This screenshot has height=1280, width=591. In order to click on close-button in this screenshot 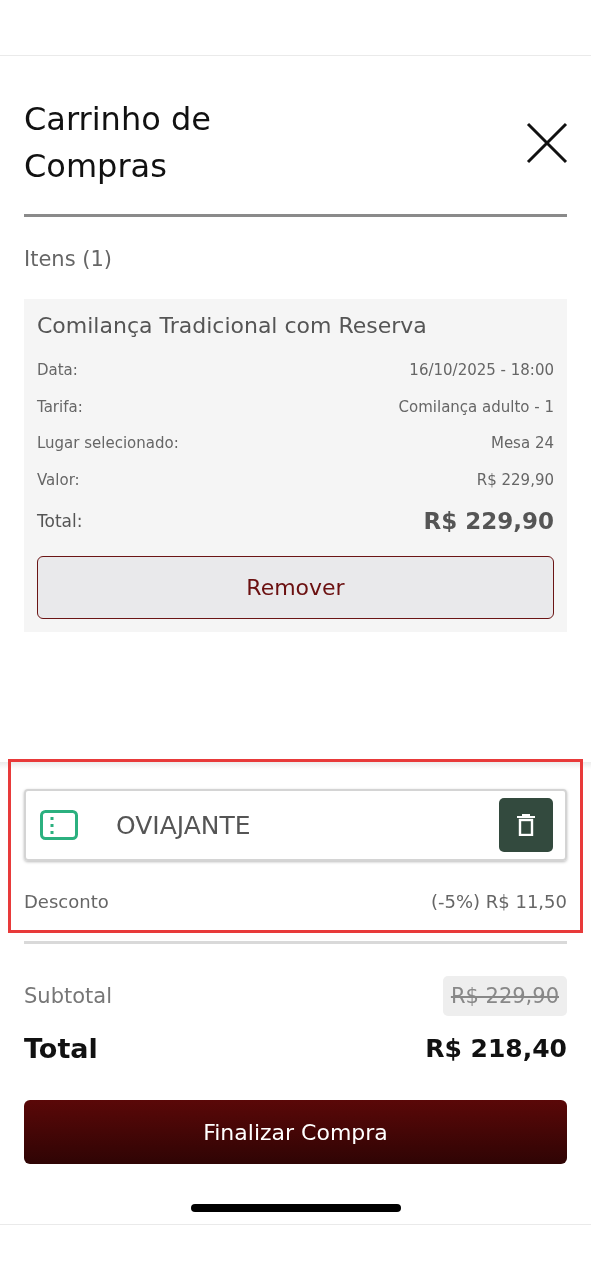, I will do `click(547, 143)`.